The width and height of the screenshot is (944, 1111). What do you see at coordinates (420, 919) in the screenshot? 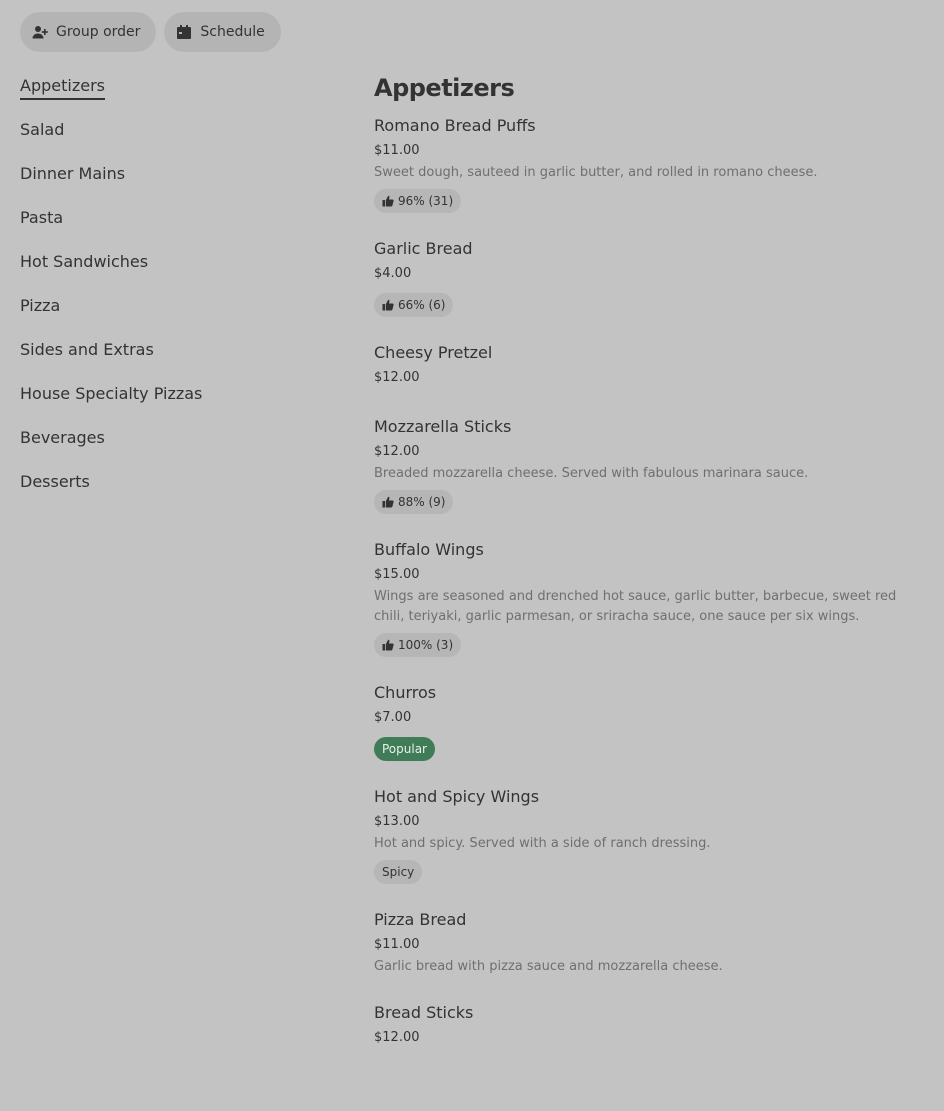
I see `item-name: Pizza Bread` at bounding box center [420, 919].